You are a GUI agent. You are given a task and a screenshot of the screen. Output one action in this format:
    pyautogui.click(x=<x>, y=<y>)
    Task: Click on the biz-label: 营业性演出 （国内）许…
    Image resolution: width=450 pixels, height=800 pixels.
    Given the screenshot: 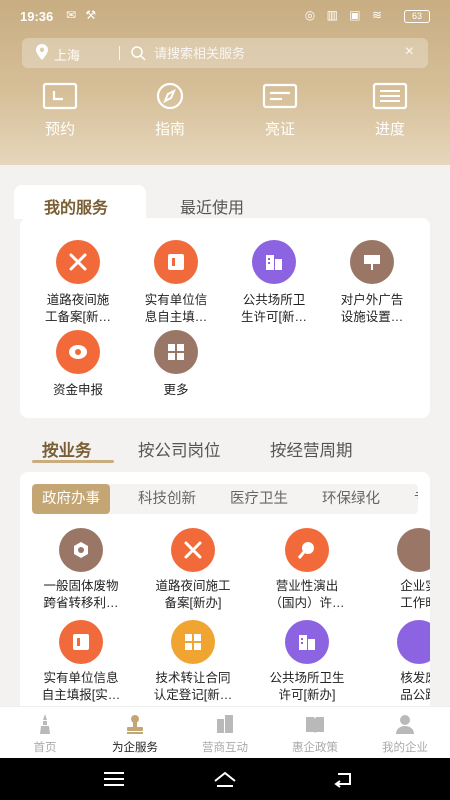 What is the action you would take?
    pyautogui.click(x=307, y=594)
    